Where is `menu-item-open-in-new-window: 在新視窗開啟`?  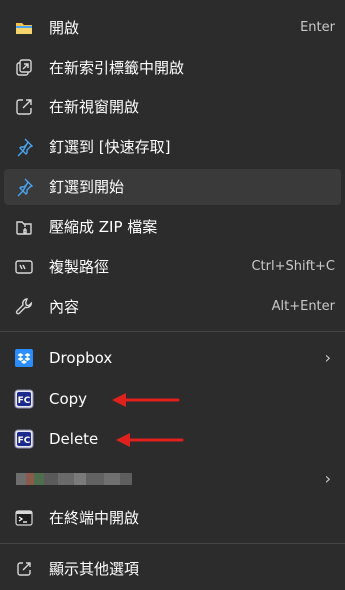
menu-item-open-in-new-window: 在新視窗開啟 is located at coordinates (172, 107).